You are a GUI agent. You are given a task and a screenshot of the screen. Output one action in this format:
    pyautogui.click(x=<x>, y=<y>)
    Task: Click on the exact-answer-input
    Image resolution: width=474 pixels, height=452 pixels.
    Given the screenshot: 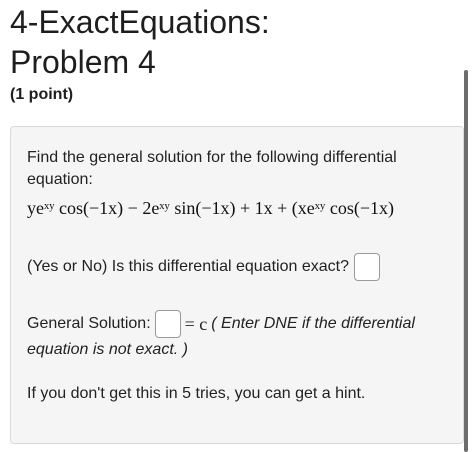 What is the action you would take?
    pyautogui.click(x=366, y=267)
    